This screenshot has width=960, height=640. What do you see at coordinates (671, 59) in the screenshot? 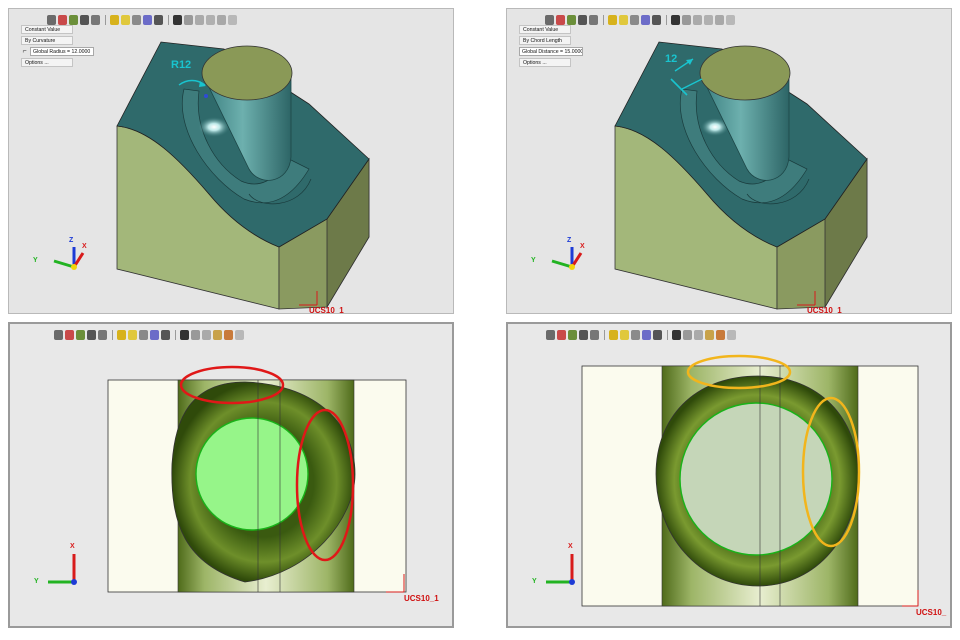
I see `chord-dimension-label: 12` at bounding box center [671, 59].